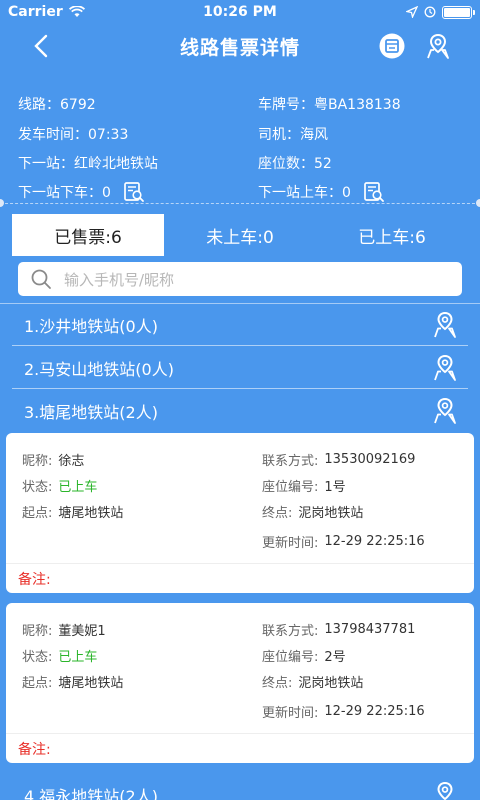  Describe the element at coordinates (240, 325) in the screenshot. I see `station-row: 1.沙井地铁站(0人)` at that location.